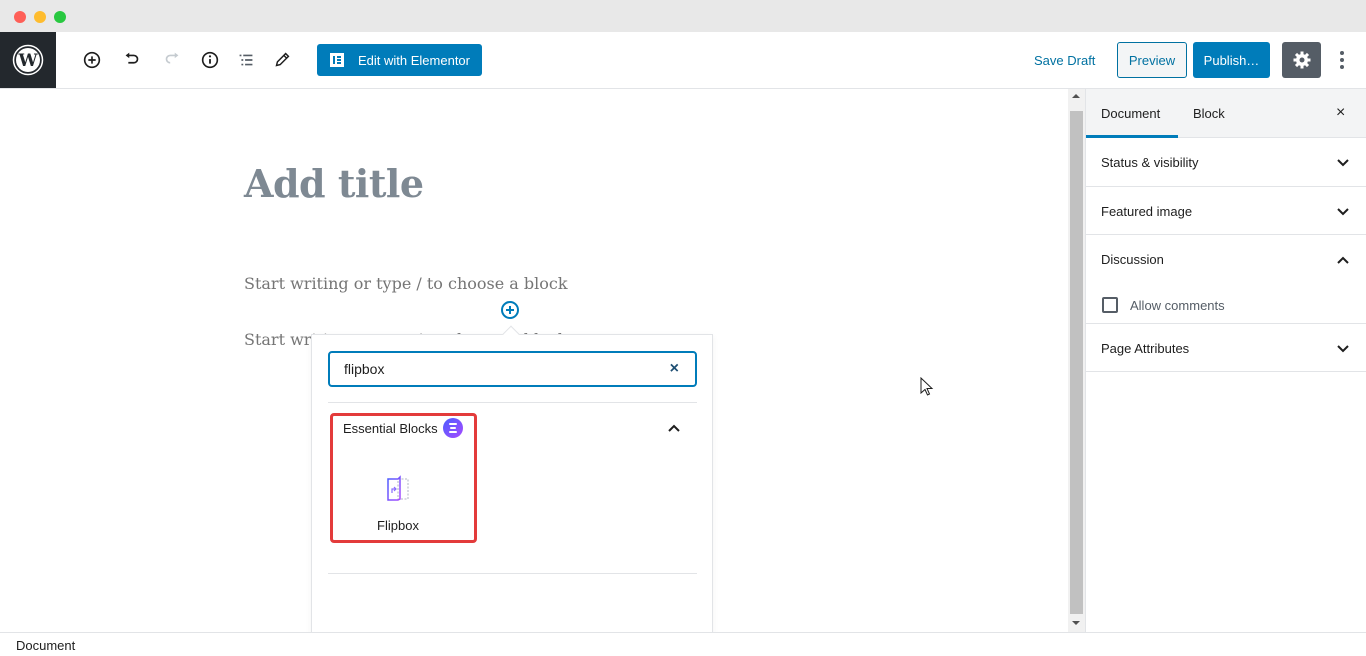 Image resolution: width=1366 pixels, height=656 pixels. What do you see at coordinates (453, 428) in the screenshot?
I see `essential-blocks-icon` at bounding box center [453, 428].